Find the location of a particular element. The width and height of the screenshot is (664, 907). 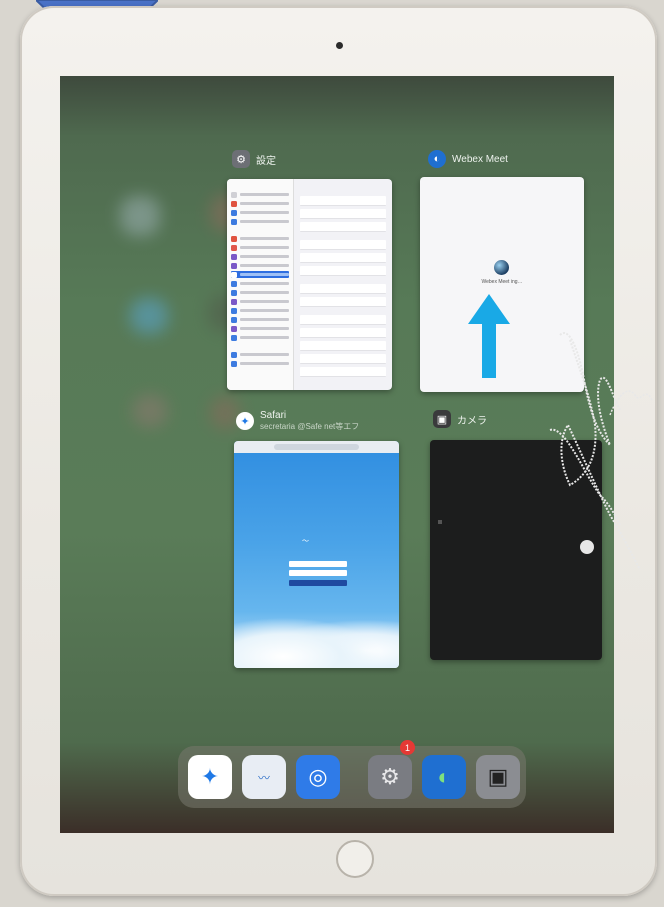

compass-icon: ✦ is located at coordinates (245, 421).